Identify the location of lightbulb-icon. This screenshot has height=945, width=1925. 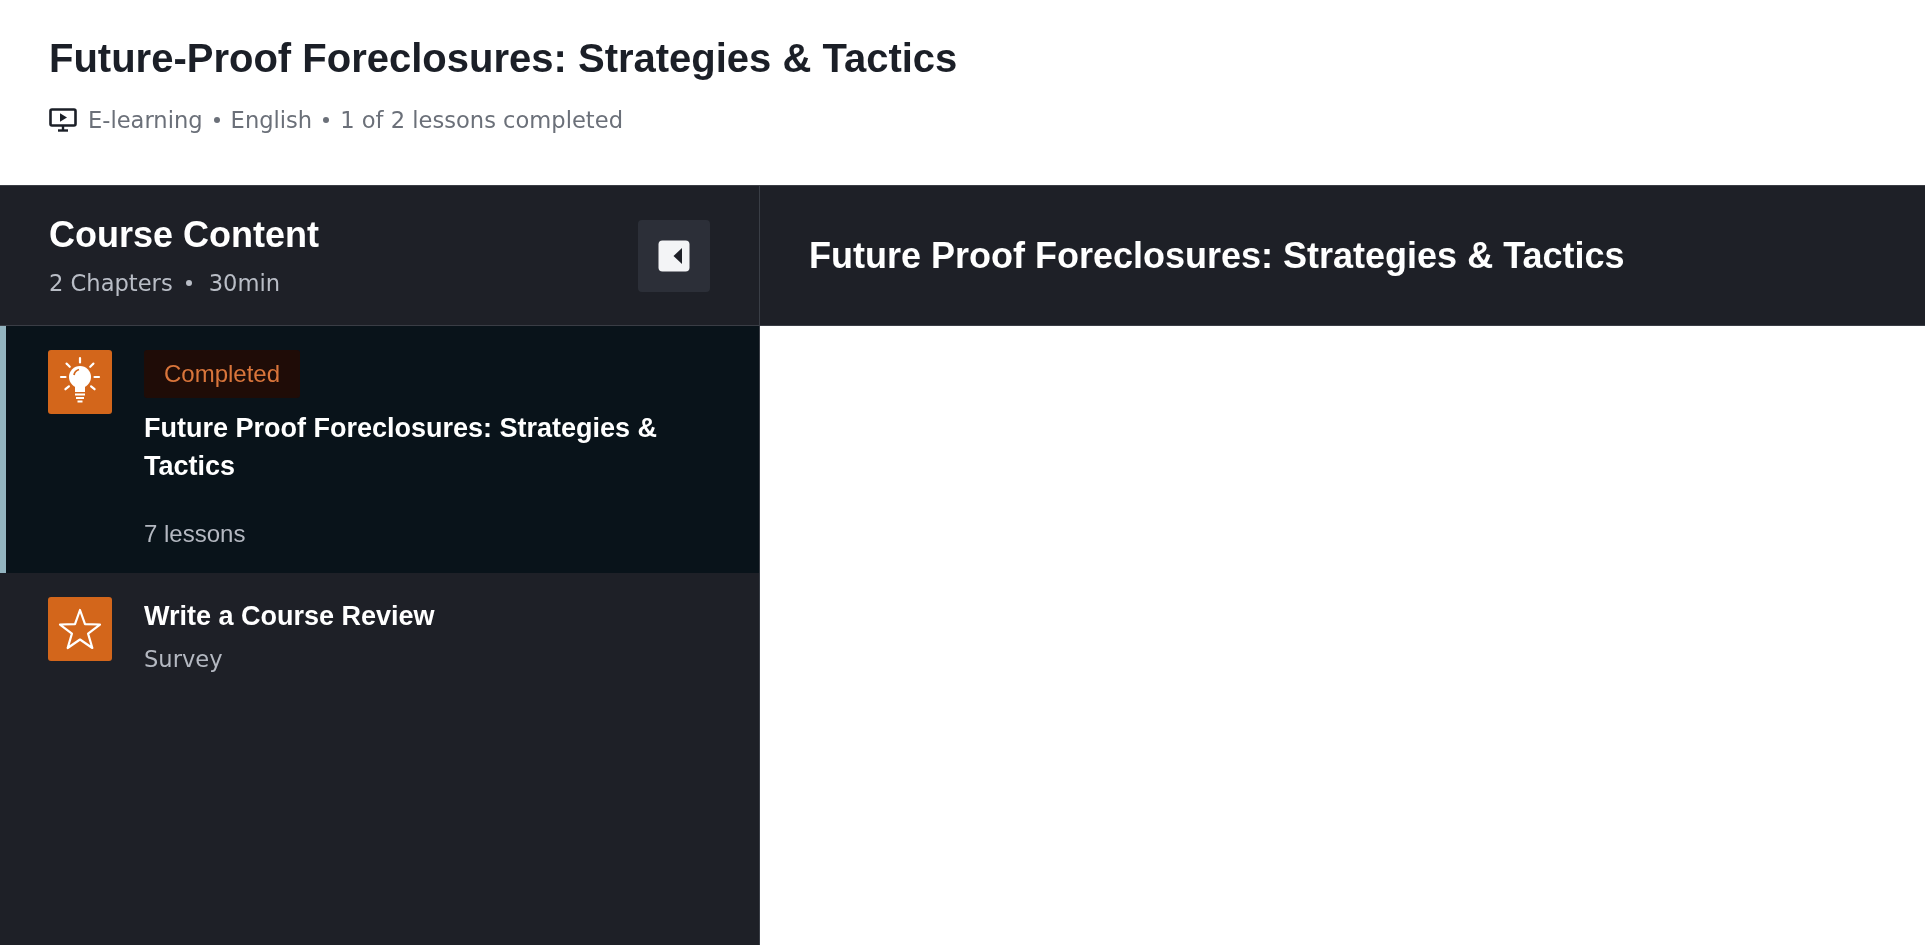
(80, 382).